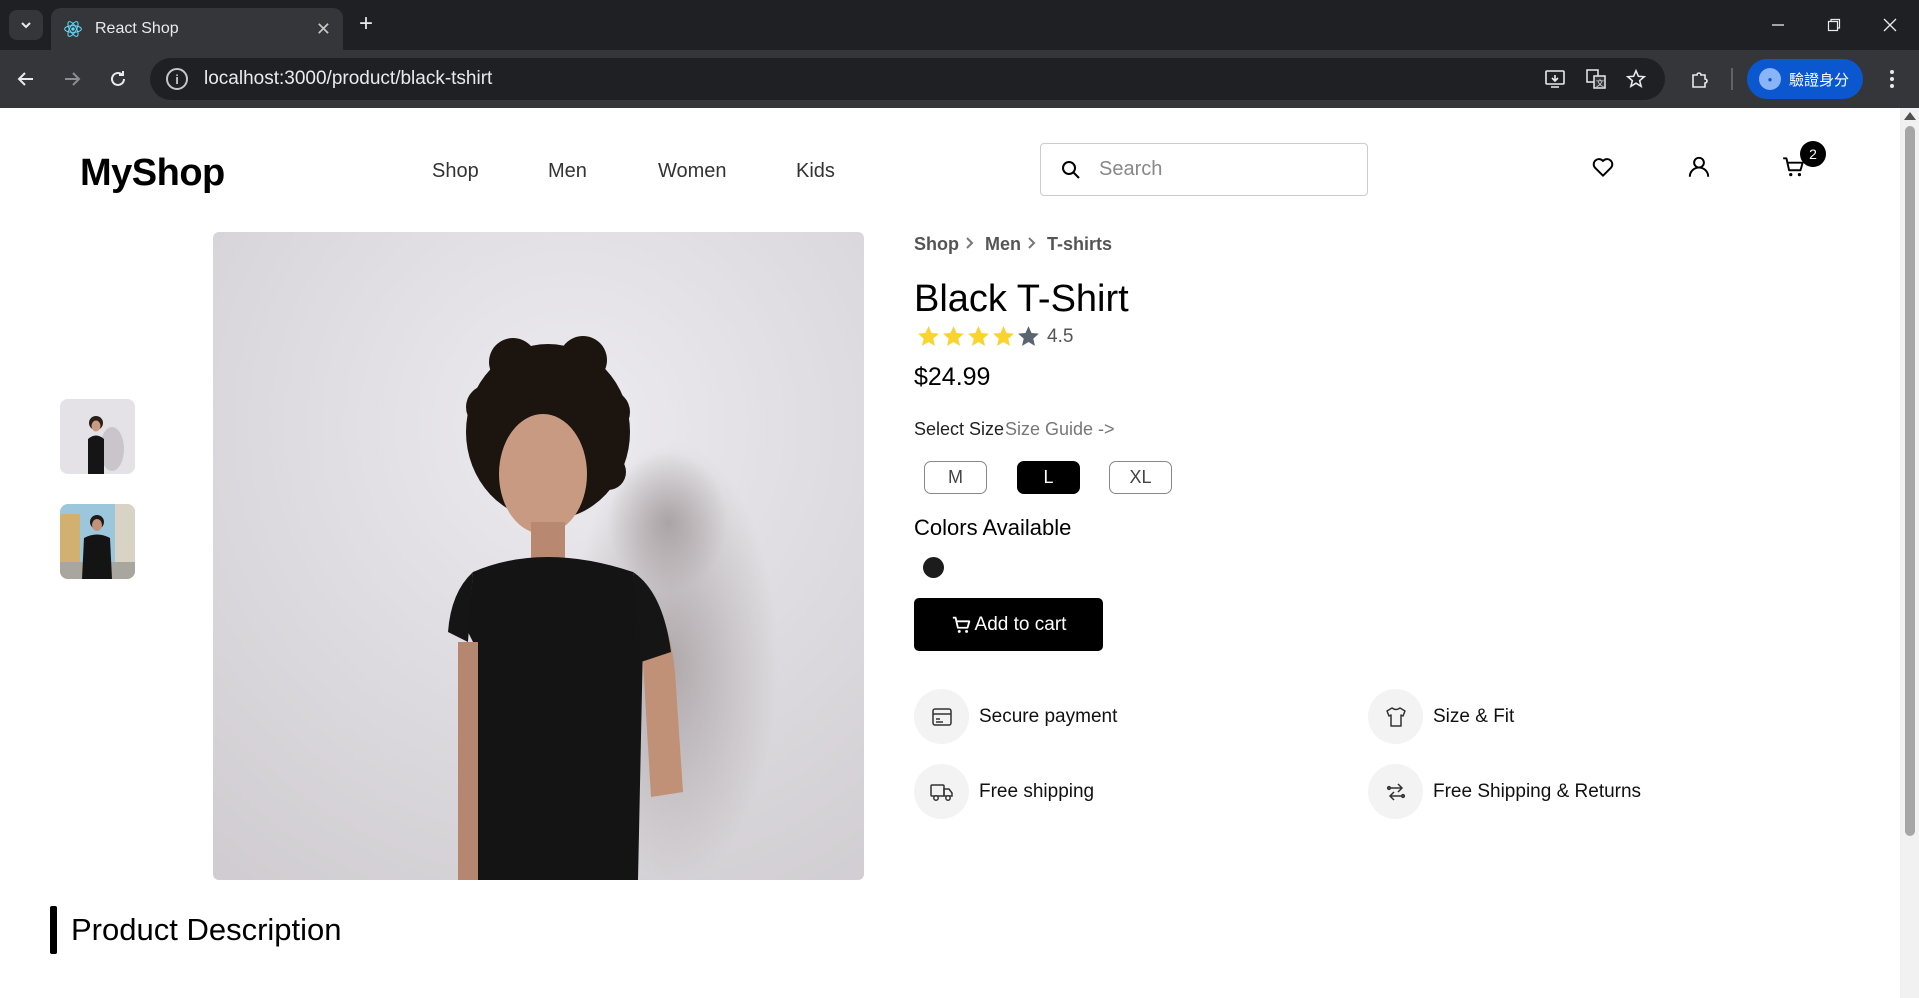 This screenshot has width=1919, height=998. I want to click on shirt-icon, so click(1395, 716).